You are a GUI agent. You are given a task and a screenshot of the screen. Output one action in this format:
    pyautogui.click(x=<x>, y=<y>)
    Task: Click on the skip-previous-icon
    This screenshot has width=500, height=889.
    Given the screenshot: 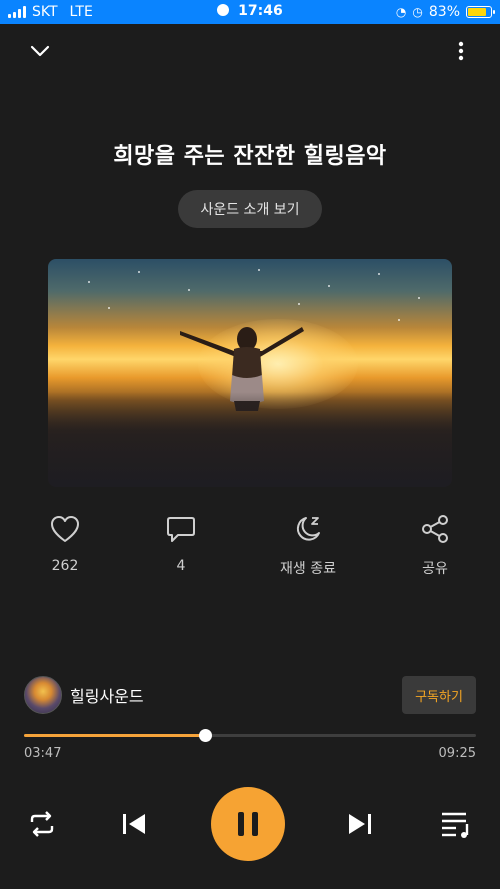 What is the action you would take?
    pyautogui.click(x=134, y=824)
    